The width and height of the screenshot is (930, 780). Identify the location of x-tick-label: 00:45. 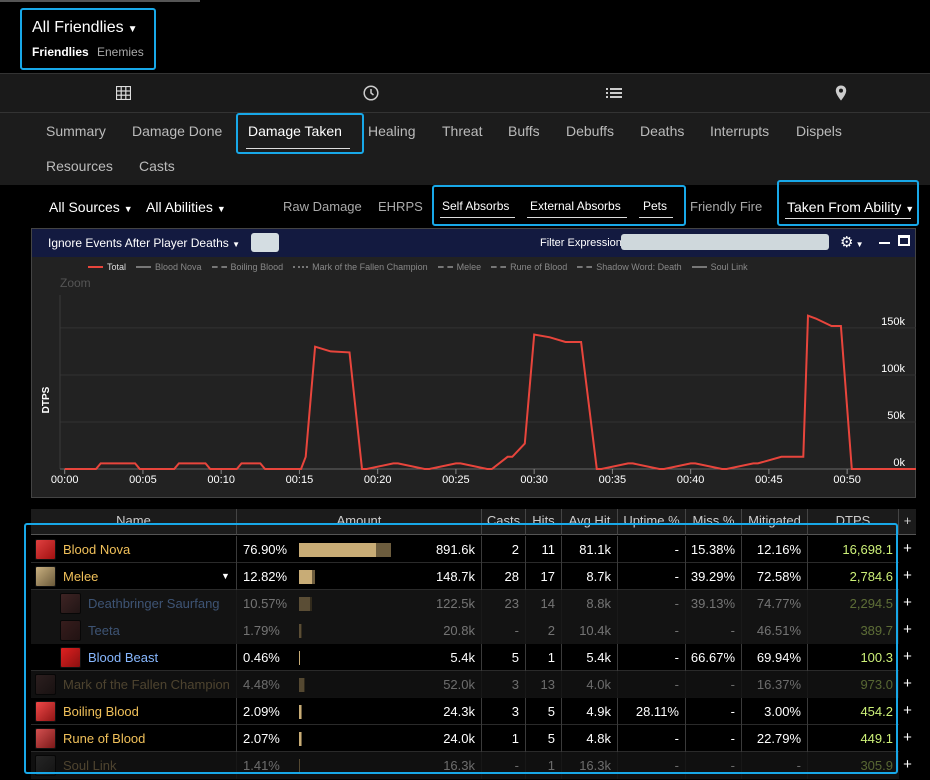
(769, 480).